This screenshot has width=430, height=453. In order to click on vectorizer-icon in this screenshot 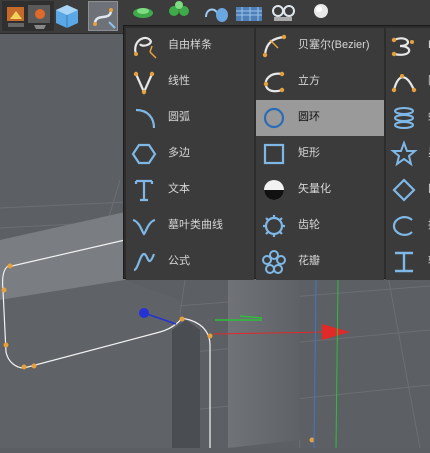, I will do `click(274, 190)`.